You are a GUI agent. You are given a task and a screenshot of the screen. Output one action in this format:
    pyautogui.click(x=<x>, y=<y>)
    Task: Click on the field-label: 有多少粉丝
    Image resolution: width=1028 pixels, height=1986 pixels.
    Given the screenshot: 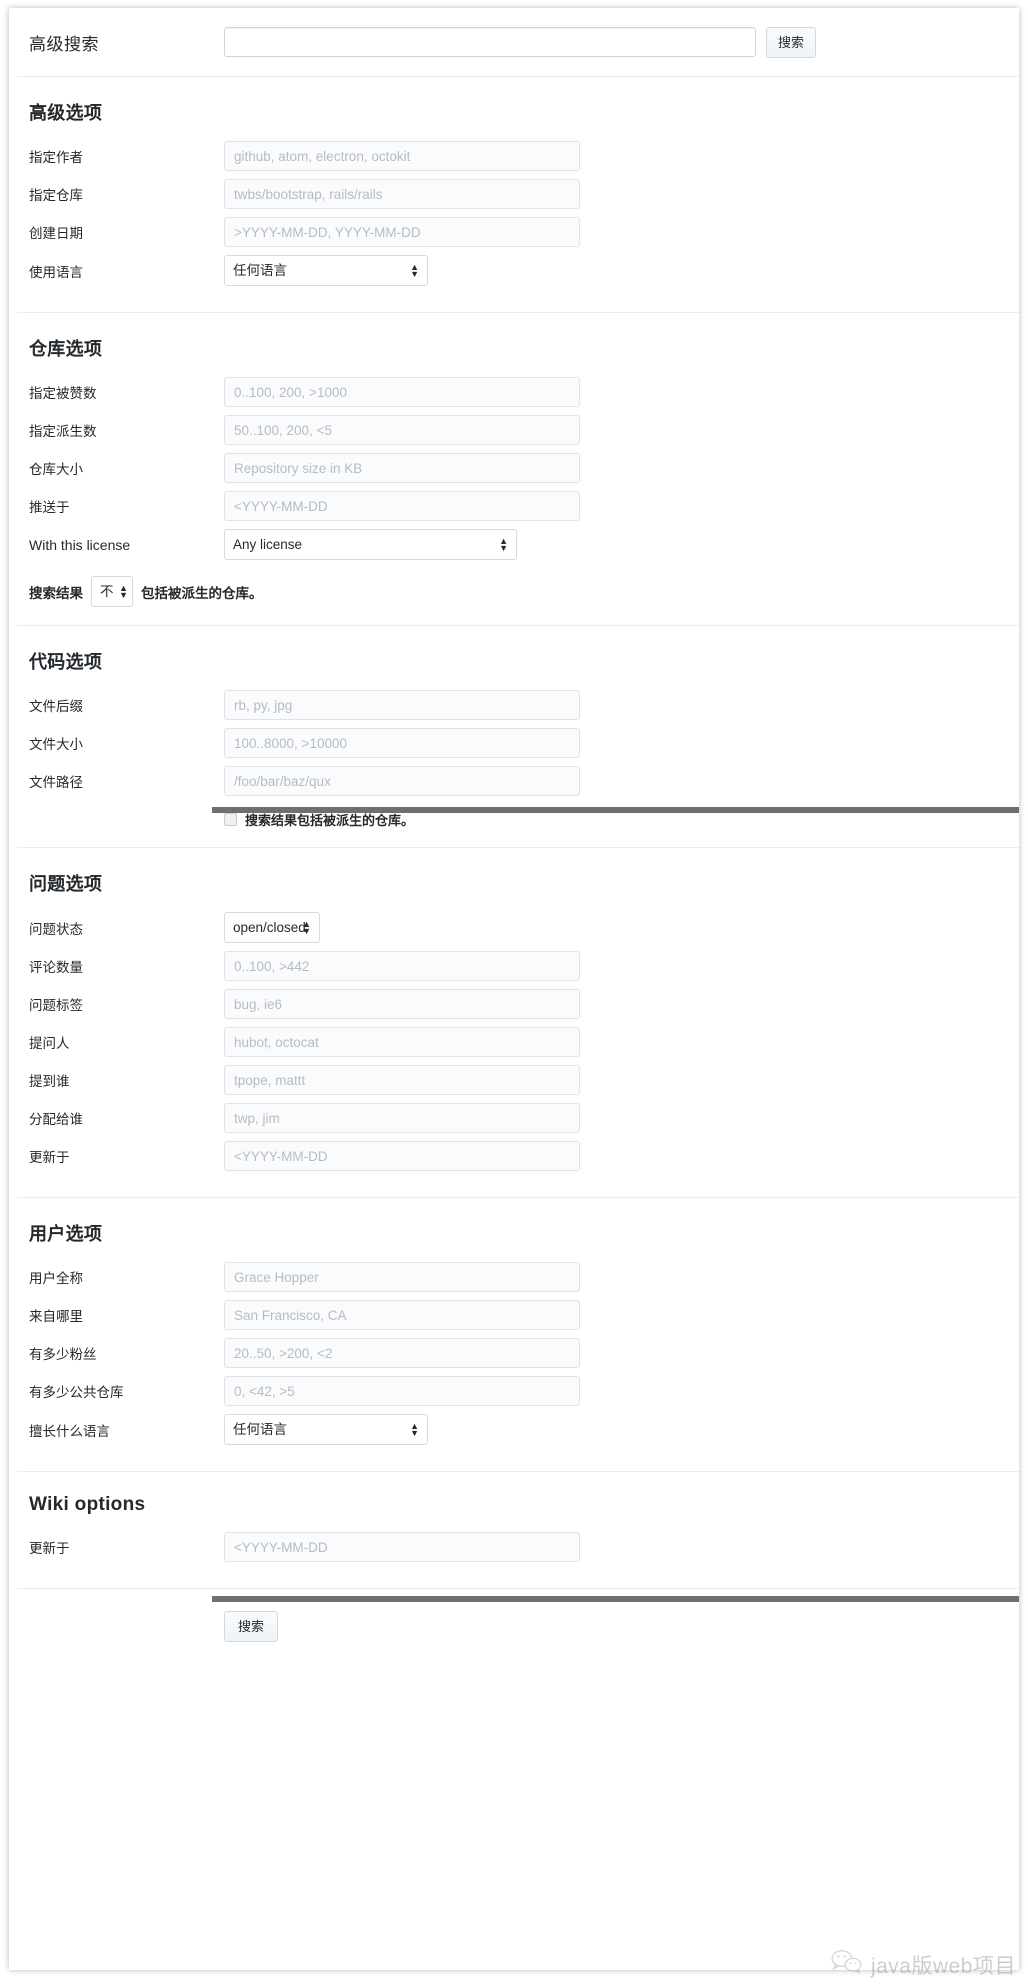 What is the action you would take?
    pyautogui.click(x=63, y=1354)
    